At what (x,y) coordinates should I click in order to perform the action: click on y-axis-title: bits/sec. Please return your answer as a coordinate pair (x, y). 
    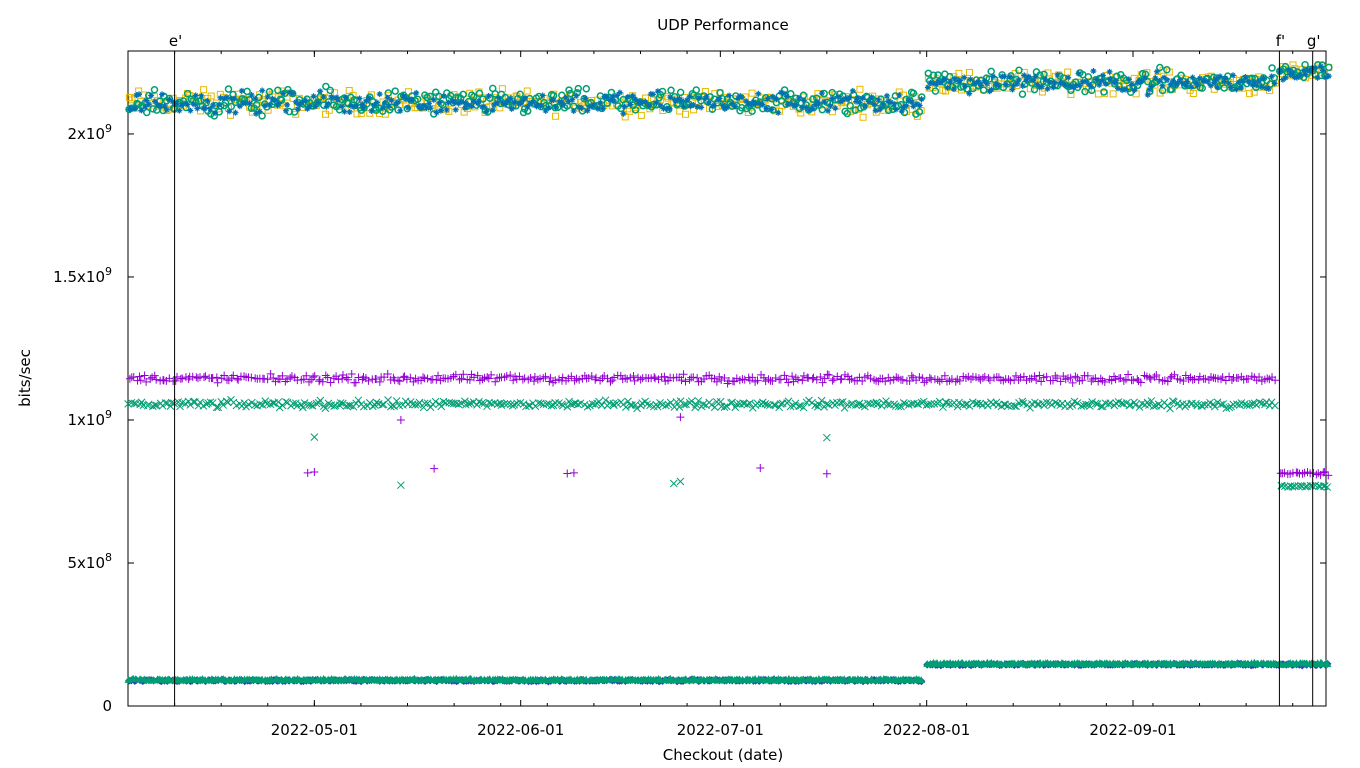
    Looking at the image, I should click on (25, 378).